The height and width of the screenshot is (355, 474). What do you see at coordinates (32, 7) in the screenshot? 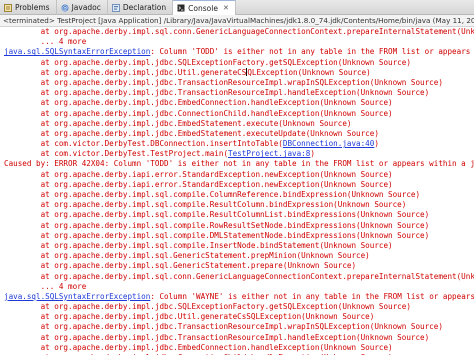
I see `tab-problems-label: Problems` at bounding box center [32, 7].